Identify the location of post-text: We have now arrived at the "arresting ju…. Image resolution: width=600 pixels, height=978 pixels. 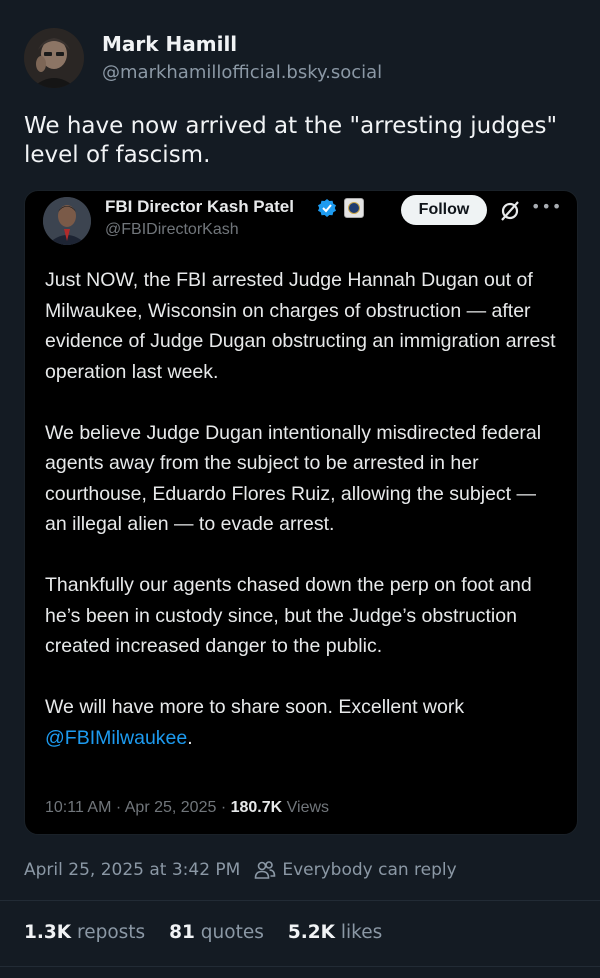
(294, 140).